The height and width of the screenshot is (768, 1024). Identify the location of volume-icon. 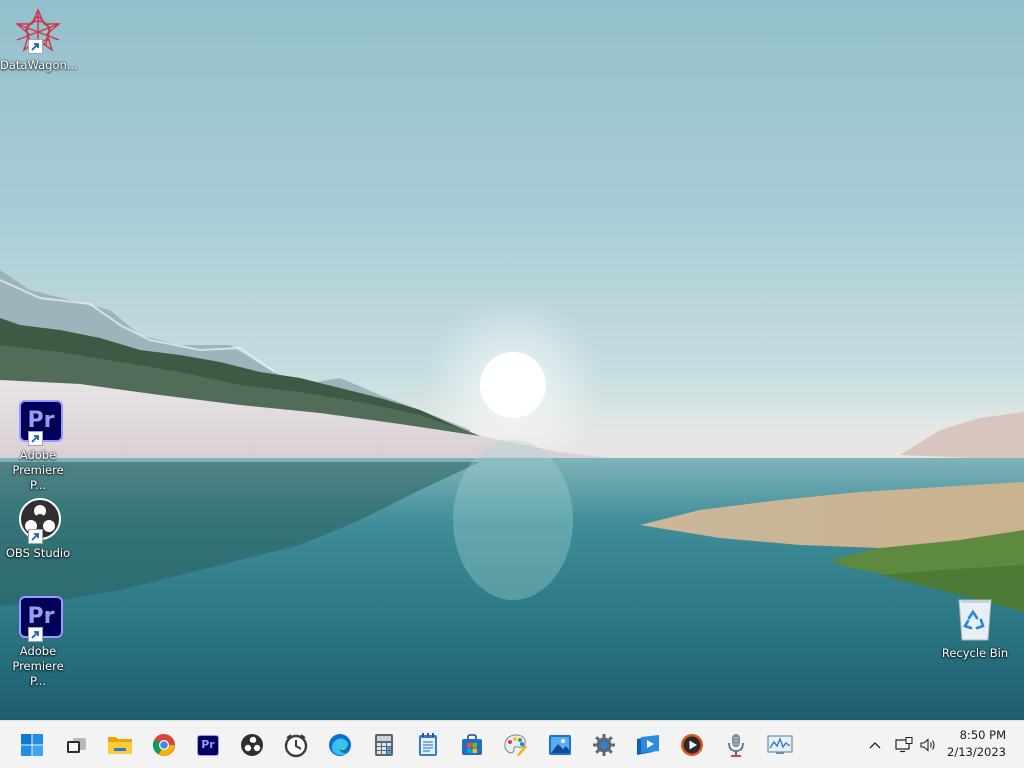
(927, 745).